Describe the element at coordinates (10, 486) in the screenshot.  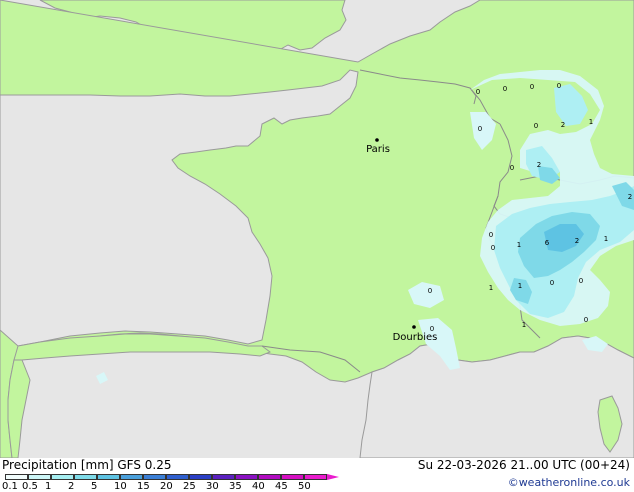
I see `scale-label: 0.1` at that location.